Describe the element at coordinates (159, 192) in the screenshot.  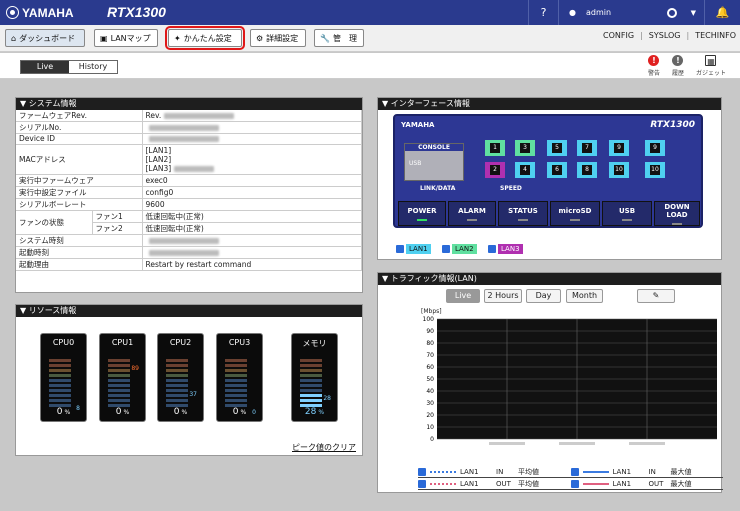
I see `system-info-value-text: config0` at that location.